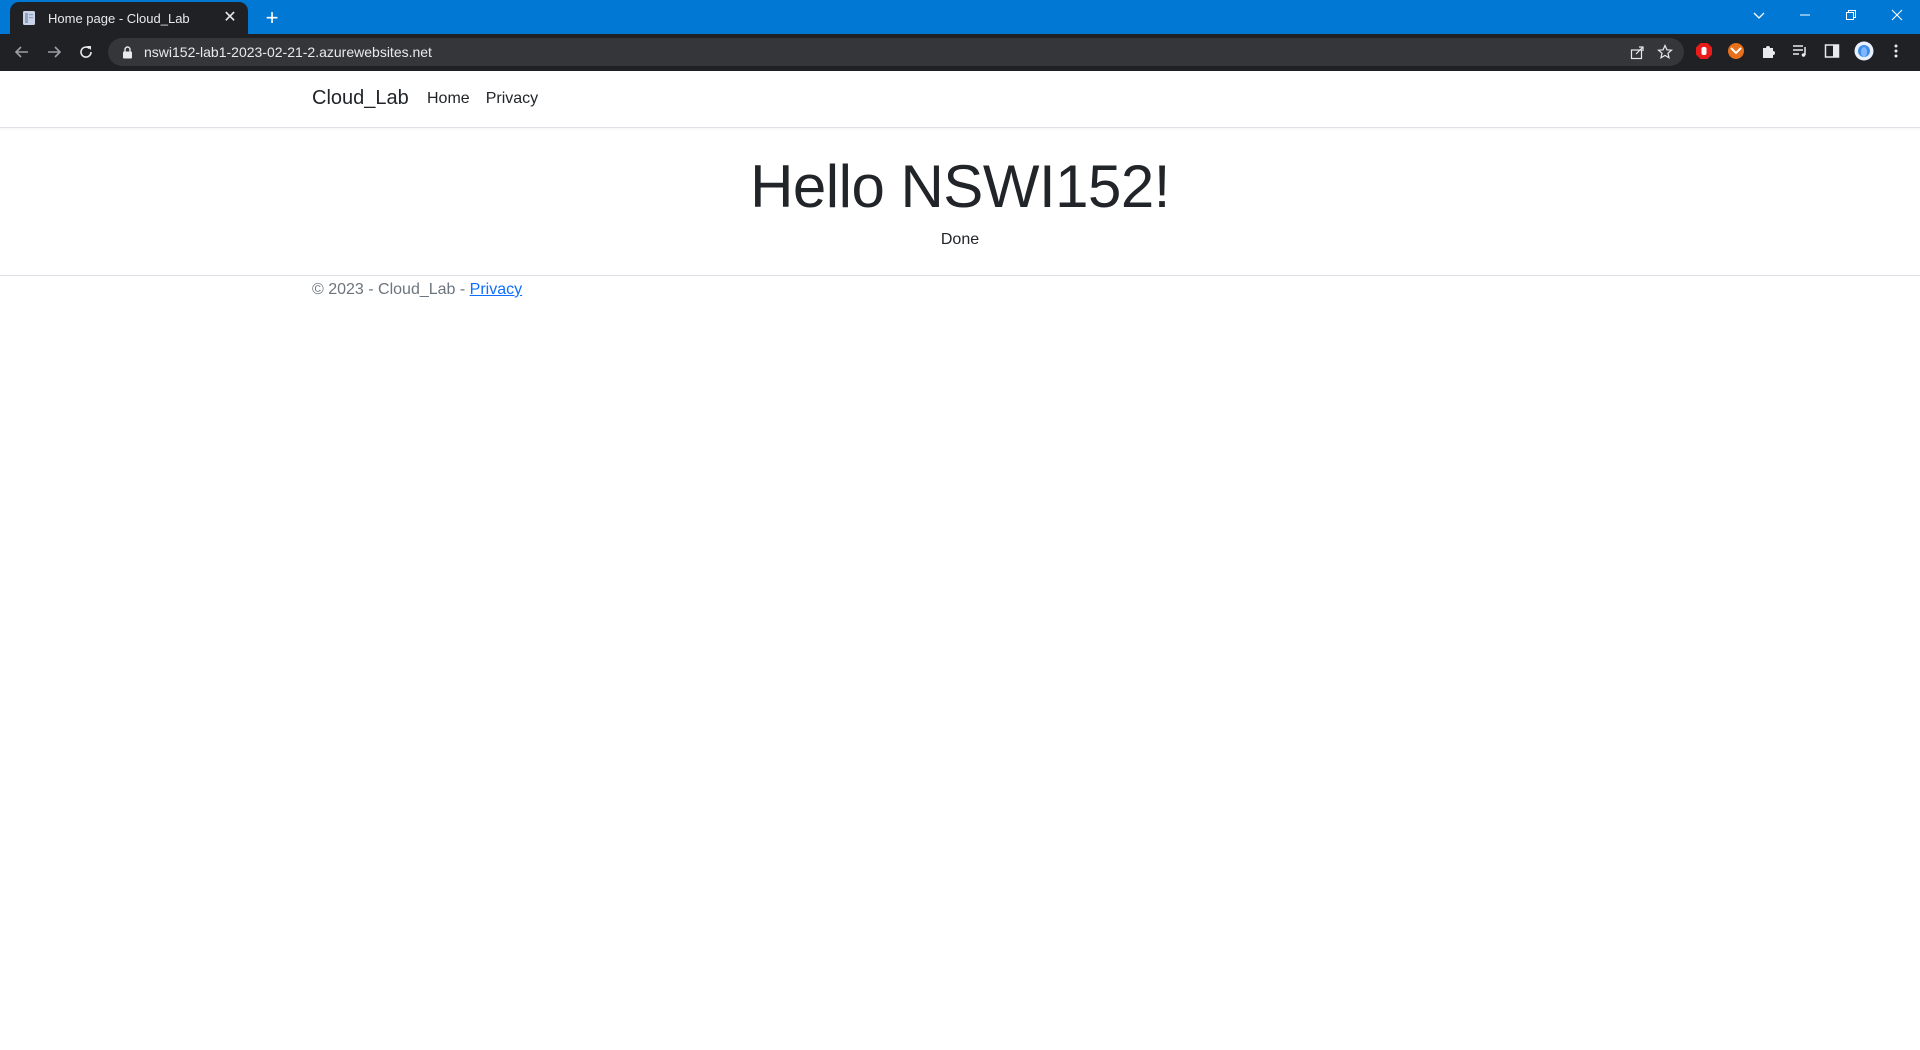 The image size is (1920, 1050). I want to click on back-arrow-icon, so click(22, 52).